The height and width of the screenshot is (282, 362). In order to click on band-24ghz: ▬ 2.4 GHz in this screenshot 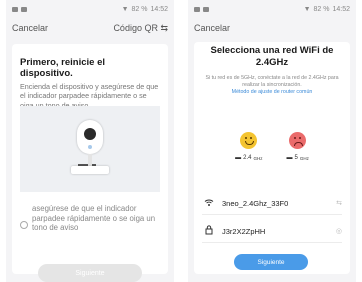, I will do `click(249, 146)`.